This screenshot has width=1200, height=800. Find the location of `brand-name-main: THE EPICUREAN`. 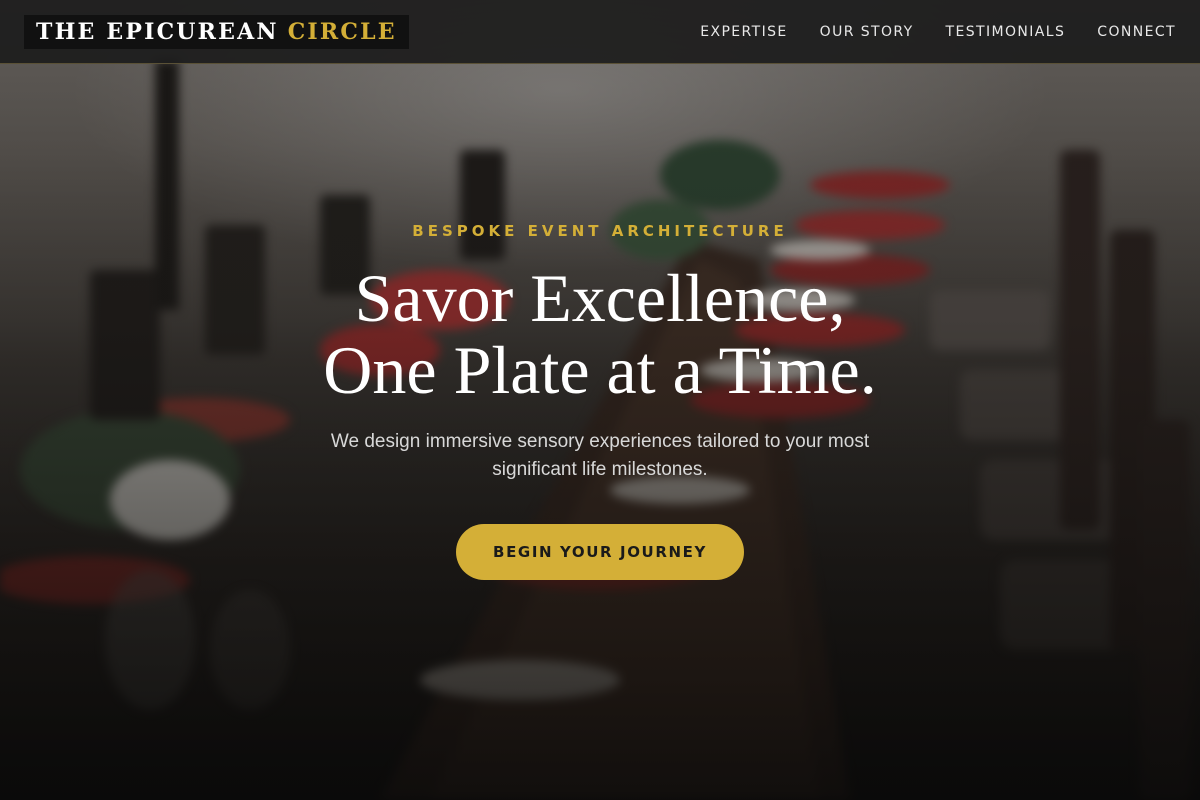

brand-name-main: THE EPICUREAN is located at coordinates (157, 32).